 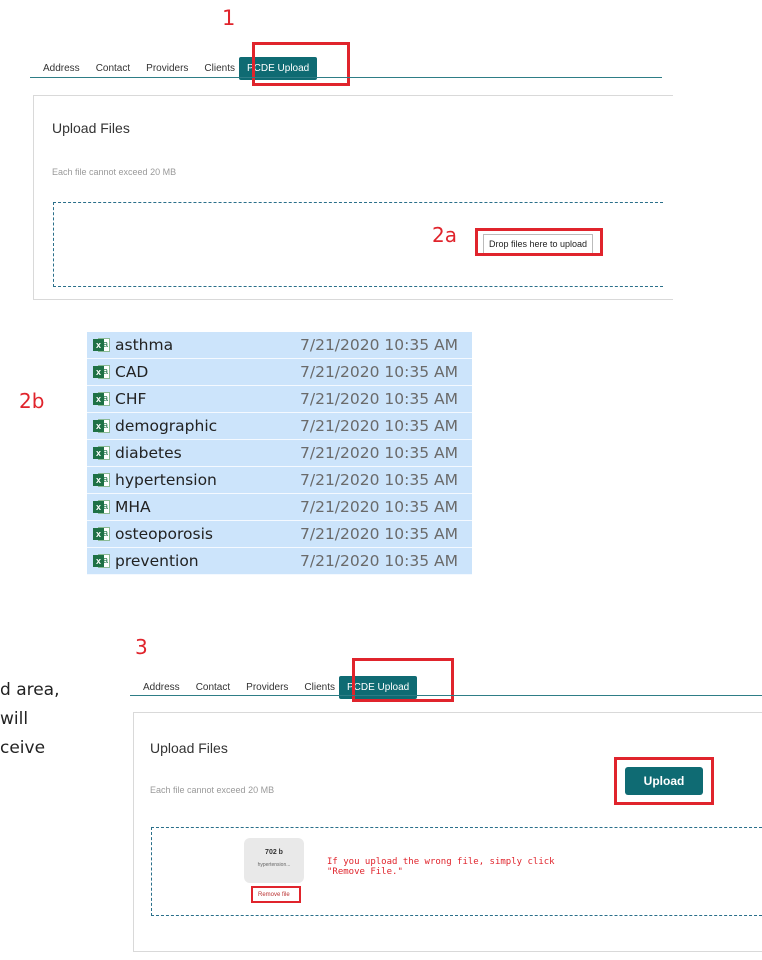 I want to click on step-2a-label: 2a, so click(x=444, y=235).